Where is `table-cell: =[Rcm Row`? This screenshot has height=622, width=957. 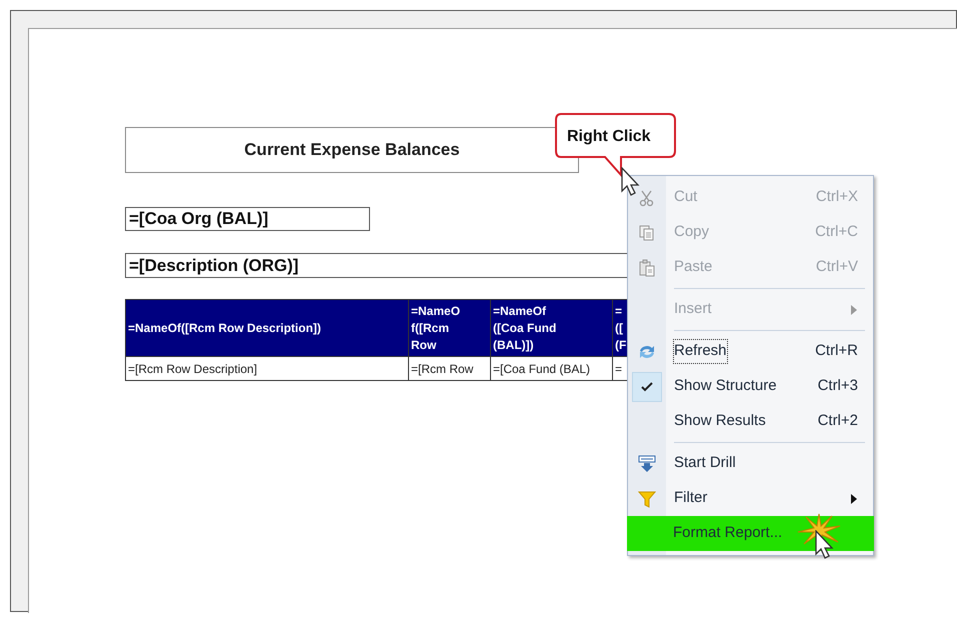
table-cell: =[Rcm Row is located at coordinates (450, 368).